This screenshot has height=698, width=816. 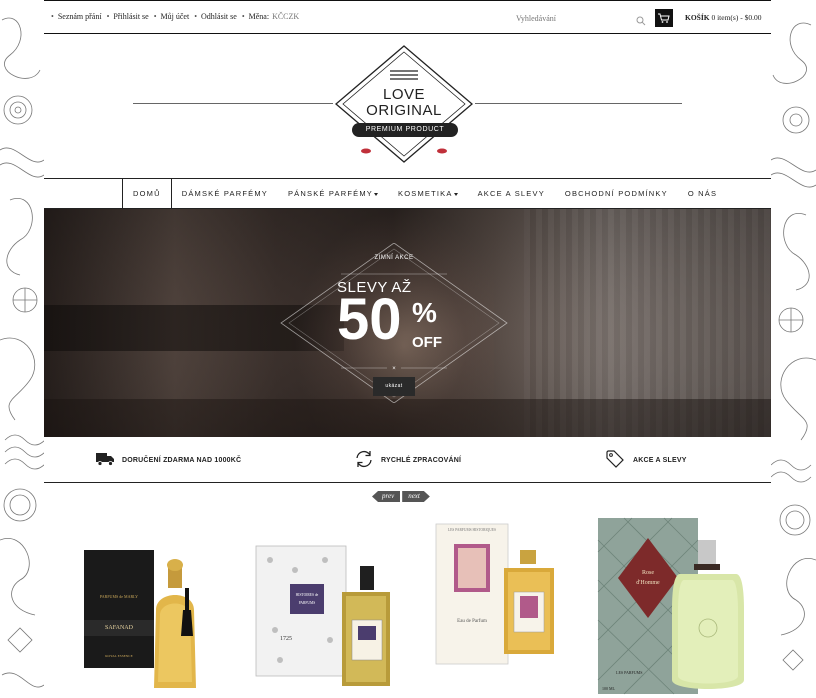 I want to click on nav-item-terms: OBCHODNÍ PODMÍNKY, so click(x=616, y=193).